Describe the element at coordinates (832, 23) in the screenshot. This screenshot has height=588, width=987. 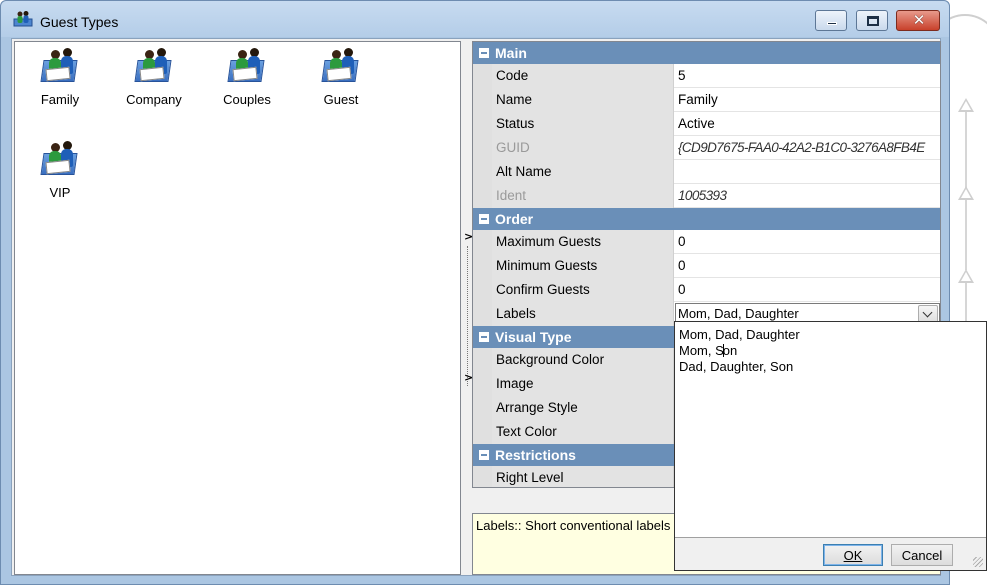
I see `minimize-icon` at that location.